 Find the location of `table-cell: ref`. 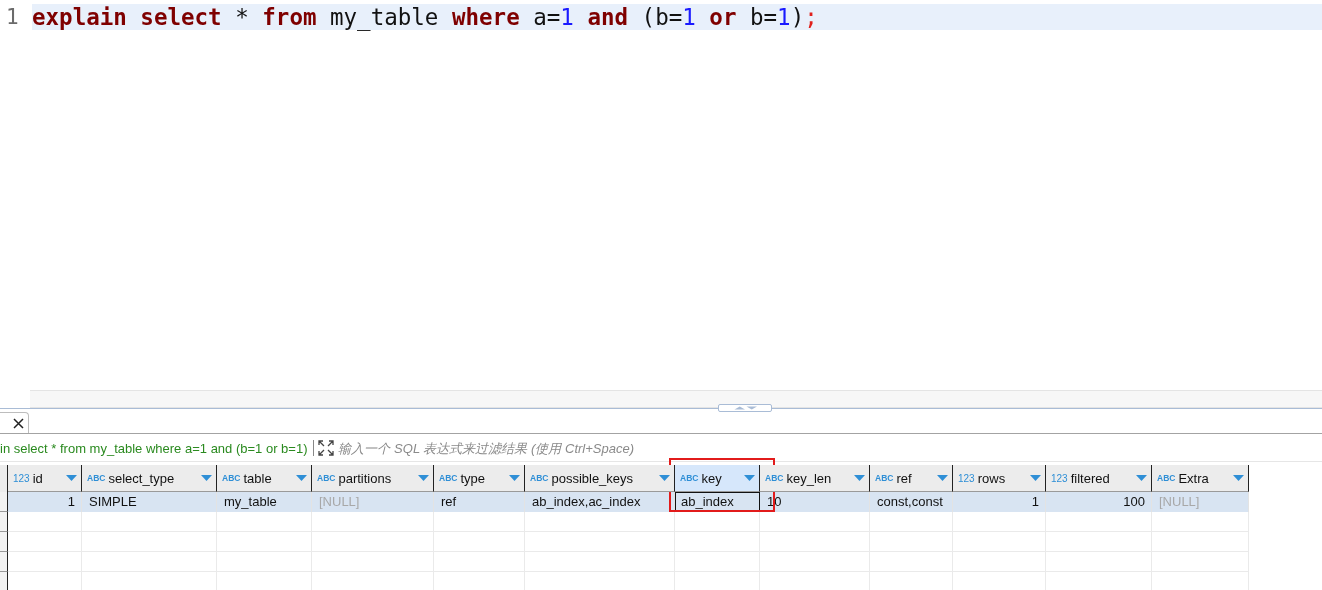

table-cell: ref is located at coordinates (479, 502).